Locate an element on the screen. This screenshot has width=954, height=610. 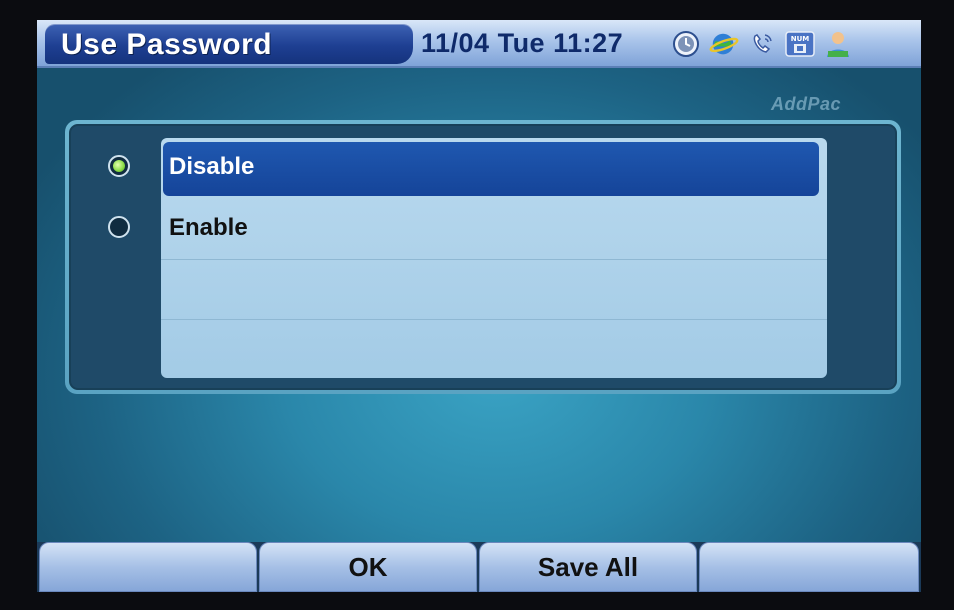
title-tab: Use Password is located at coordinates (229, 44).